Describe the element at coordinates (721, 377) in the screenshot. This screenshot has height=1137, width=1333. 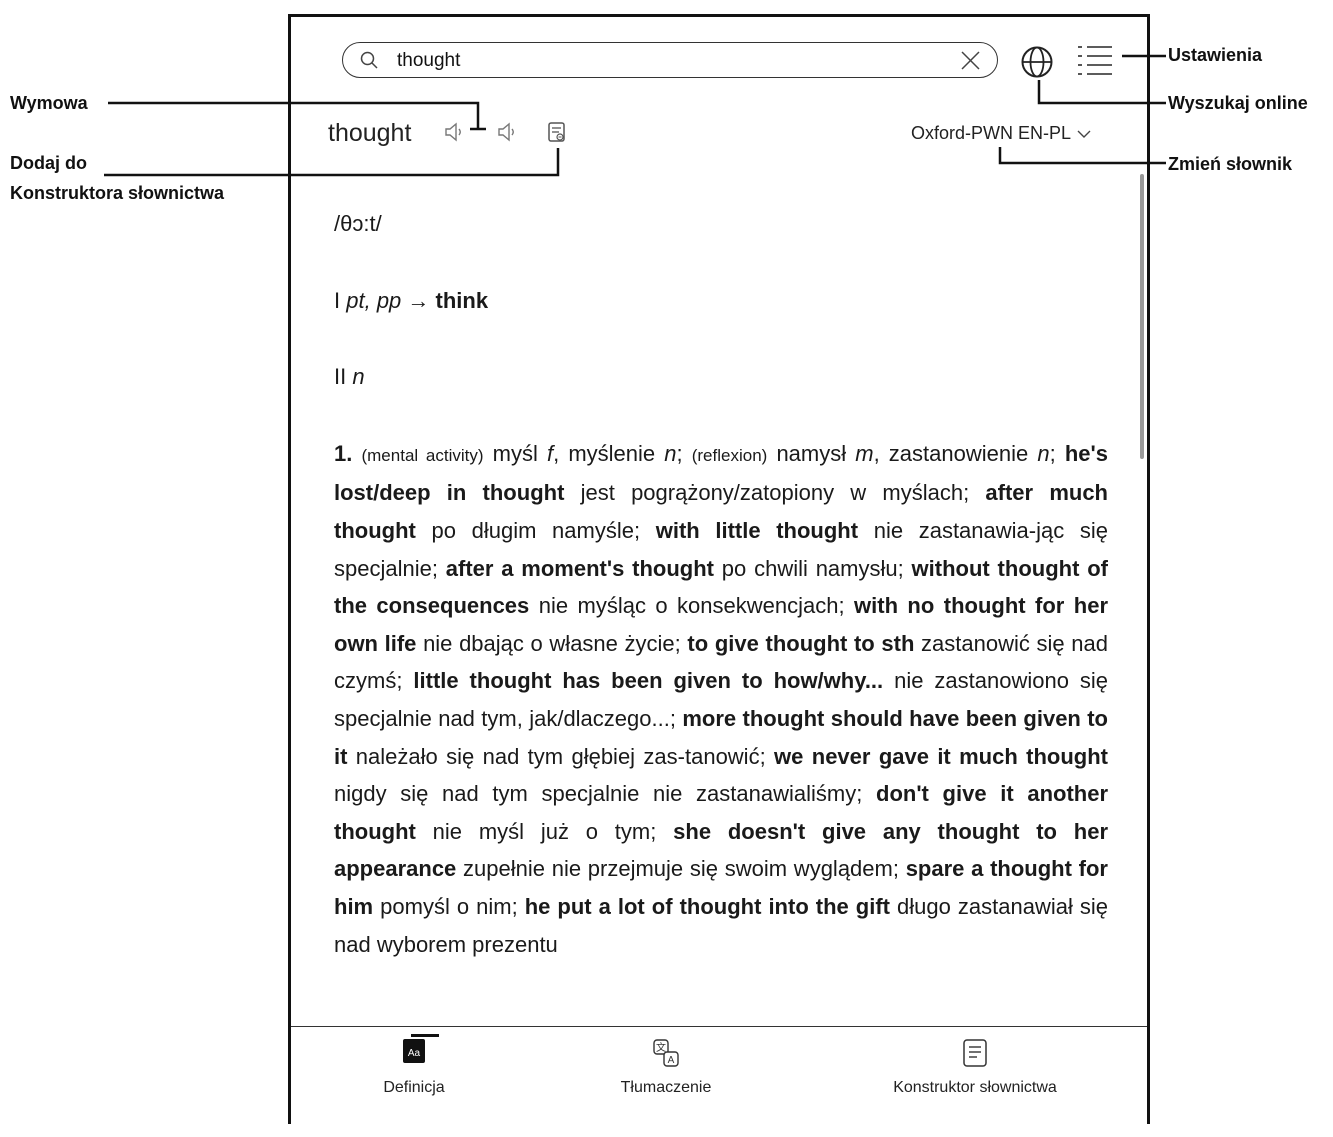
I see `sense-2-line: II n` at that location.